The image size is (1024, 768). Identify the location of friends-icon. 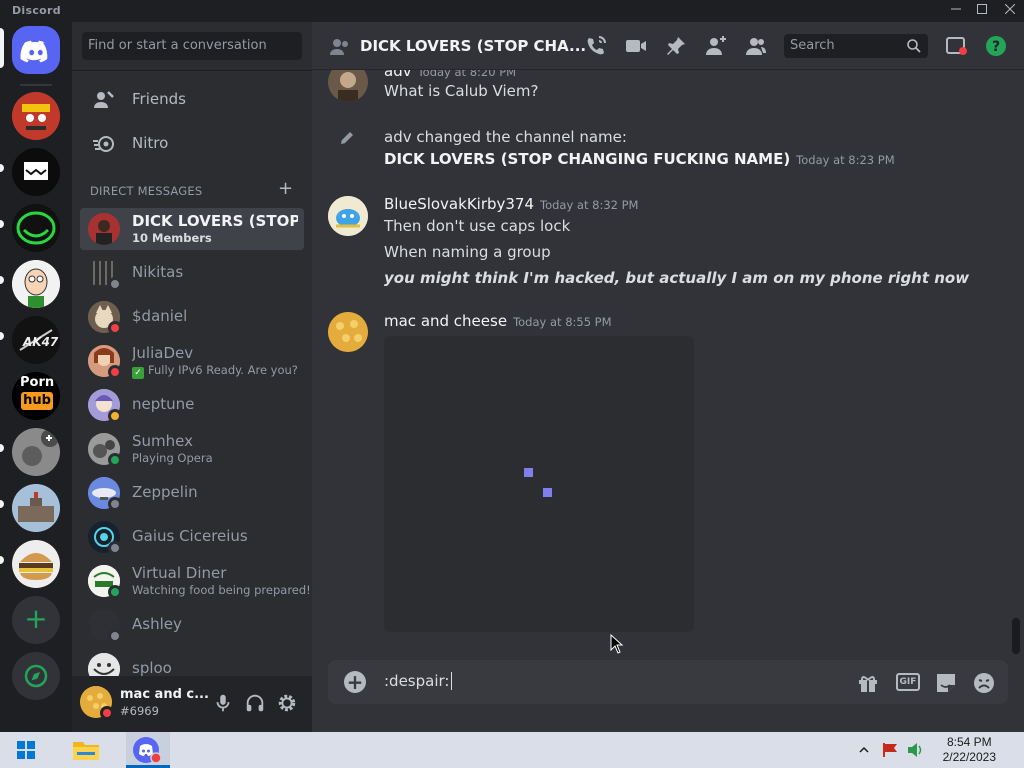
(104, 99).